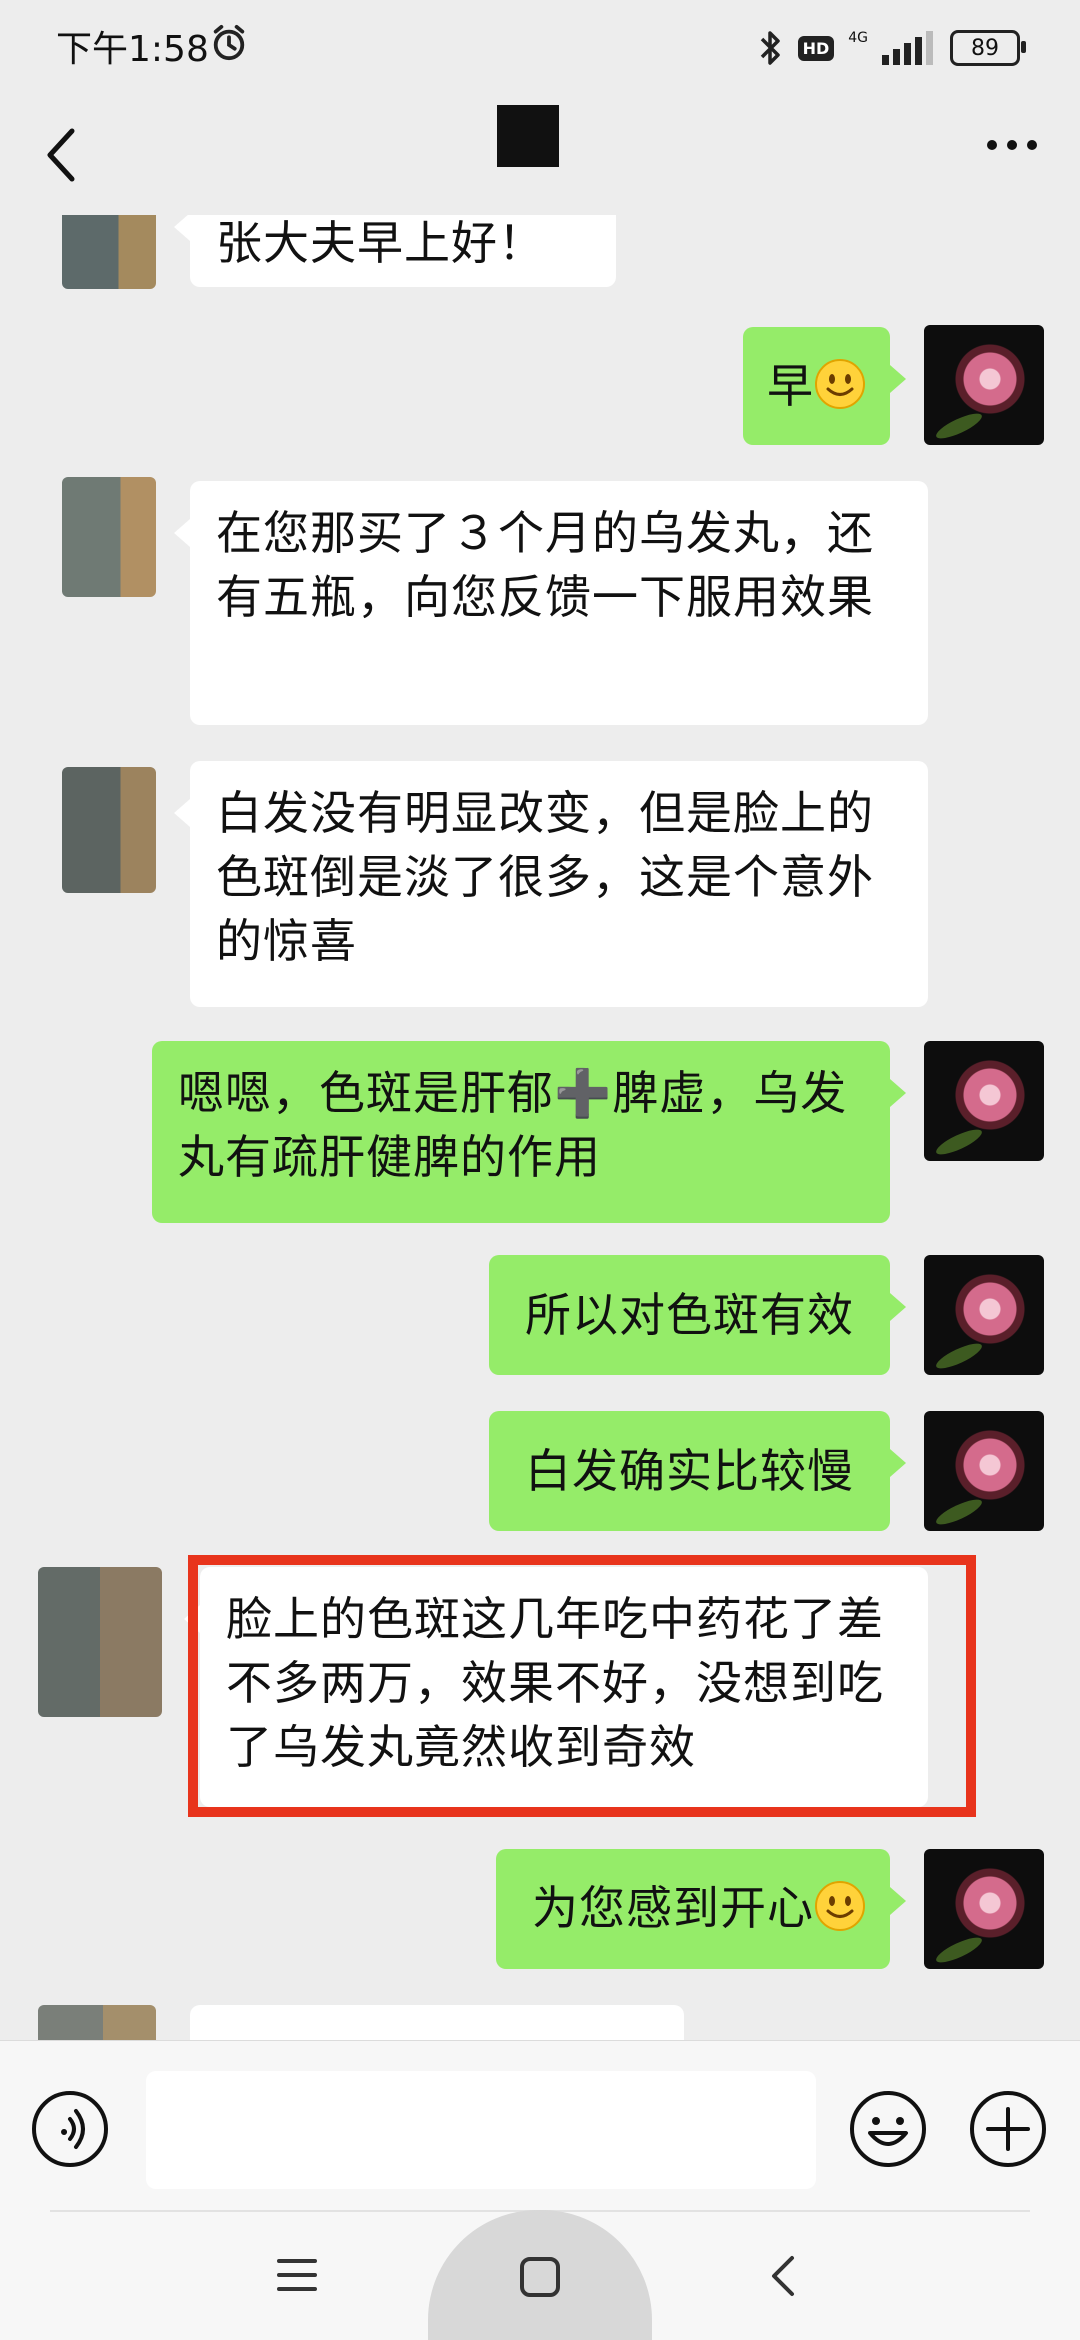 This screenshot has width=1080, height=2340. Describe the element at coordinates (481, 2130) in the screenshot. I see `message-input` at that location.